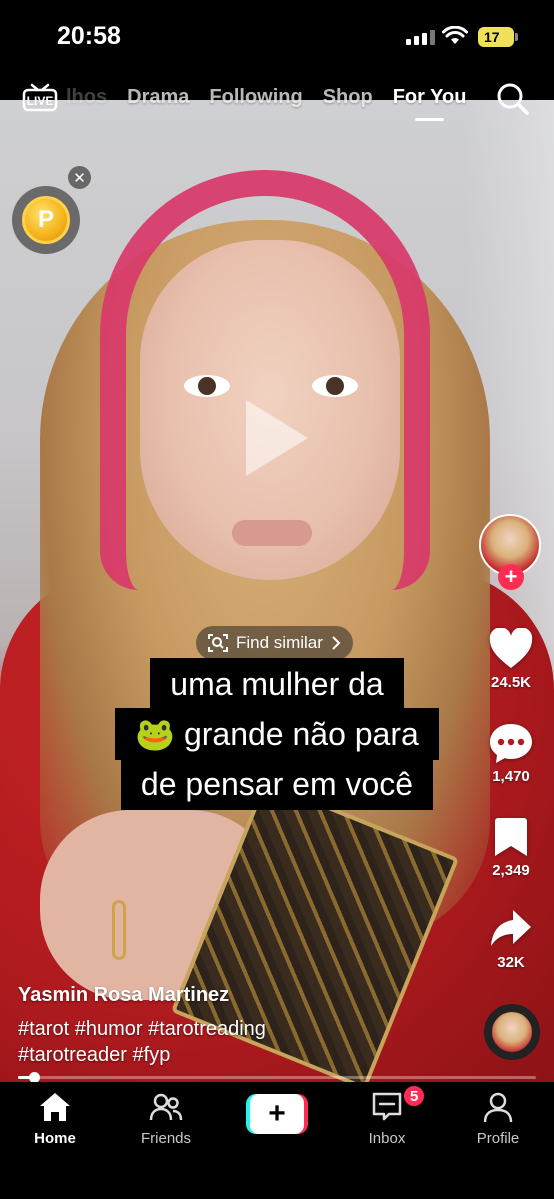 This screenshot has width=554, height=1199. I want to click on nav-label: Home, so click(55, 1138).